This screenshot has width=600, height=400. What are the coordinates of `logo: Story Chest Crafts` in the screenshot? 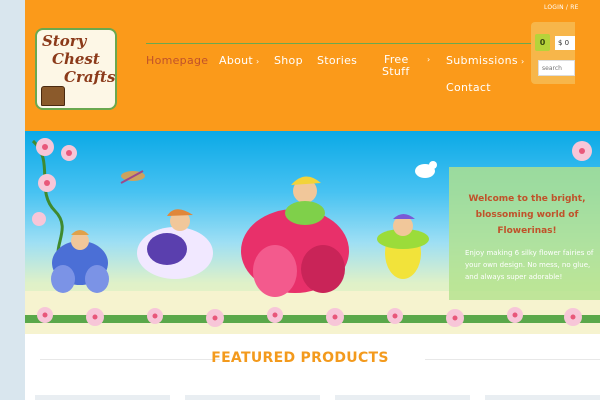 It's located at (76, 69).